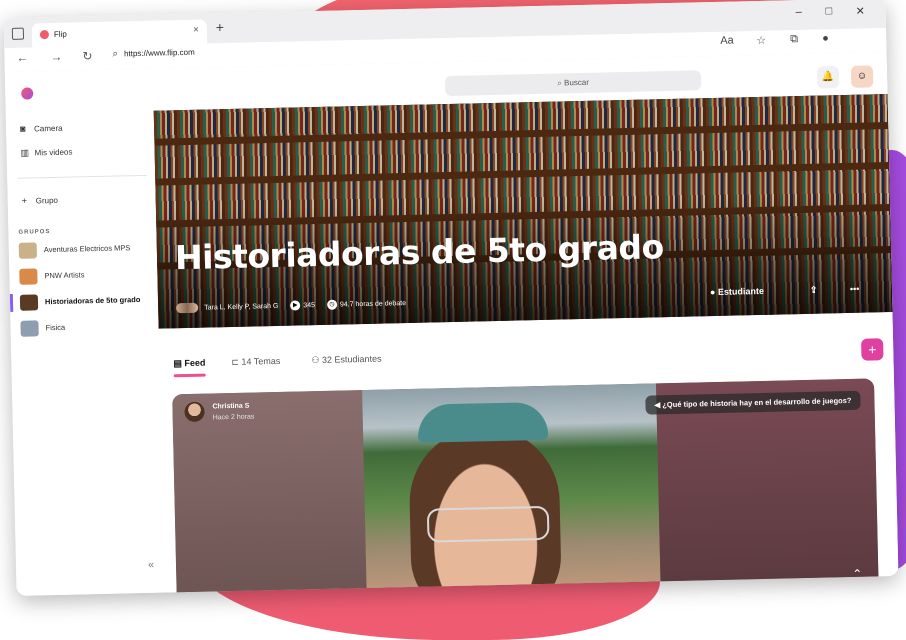  What do you see at coordinates (872, 349) in the screenshot?
I see `add-button: +` at bounding box center [872, 349].